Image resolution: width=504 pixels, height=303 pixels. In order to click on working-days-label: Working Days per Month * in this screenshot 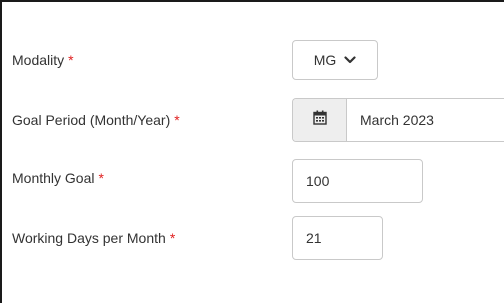, I will do `click(93, 238)`.